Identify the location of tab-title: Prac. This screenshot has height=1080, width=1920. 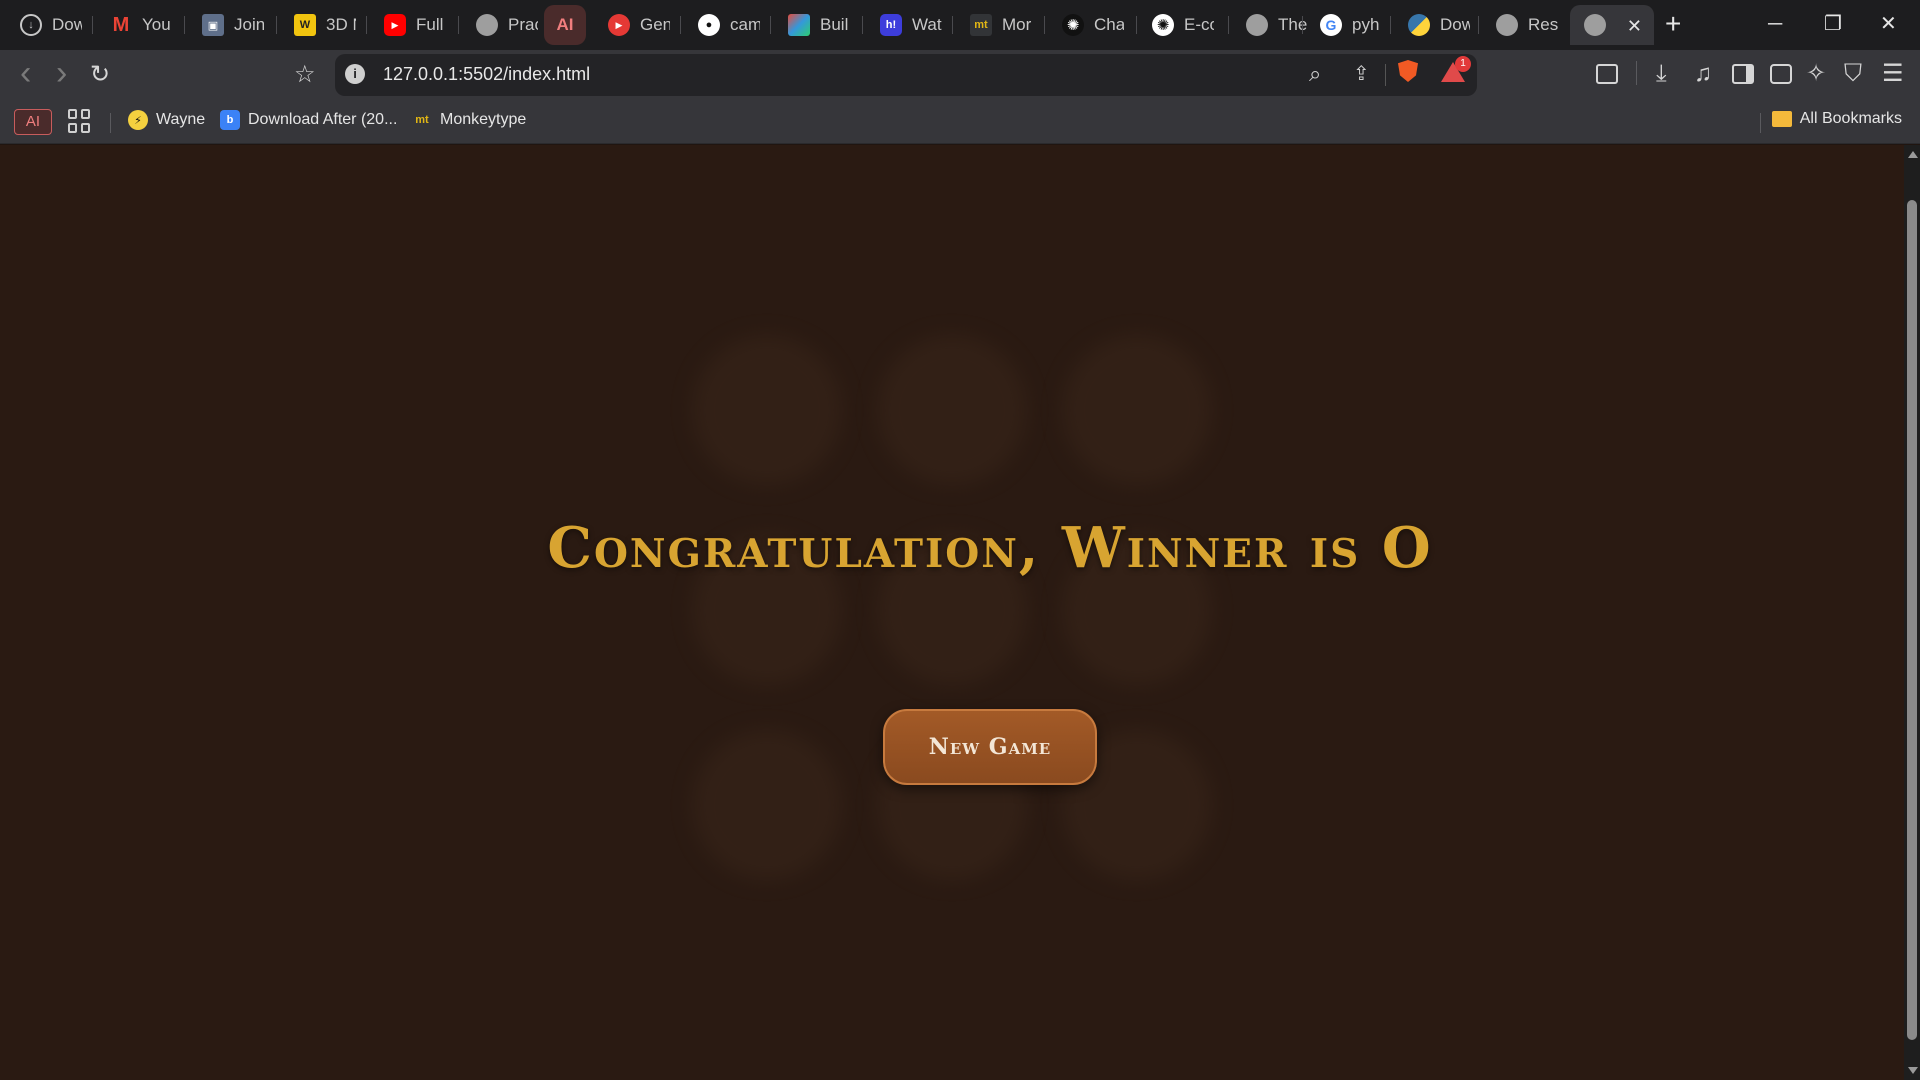
(523, 24).